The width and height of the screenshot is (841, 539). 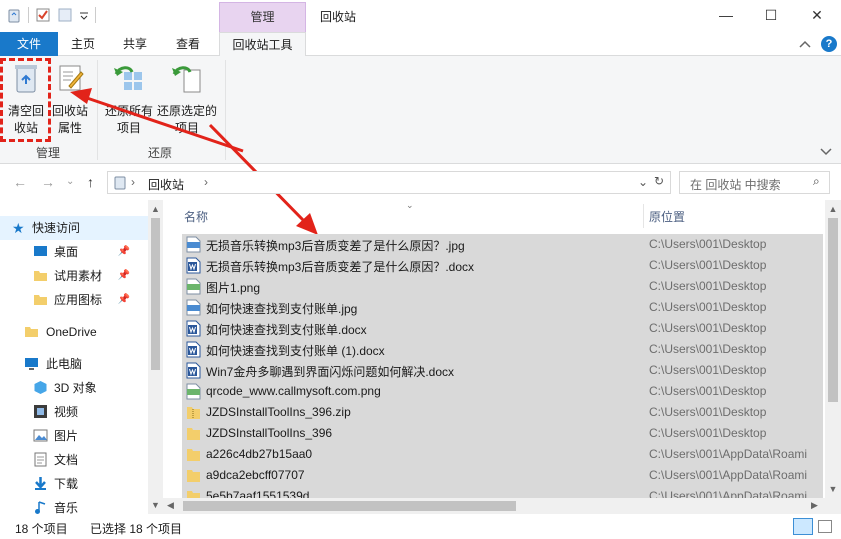 What do you see at coordinates (20, 182) in the screenshot?
I see `back-icon: ←` at bounding box center [20, 182].